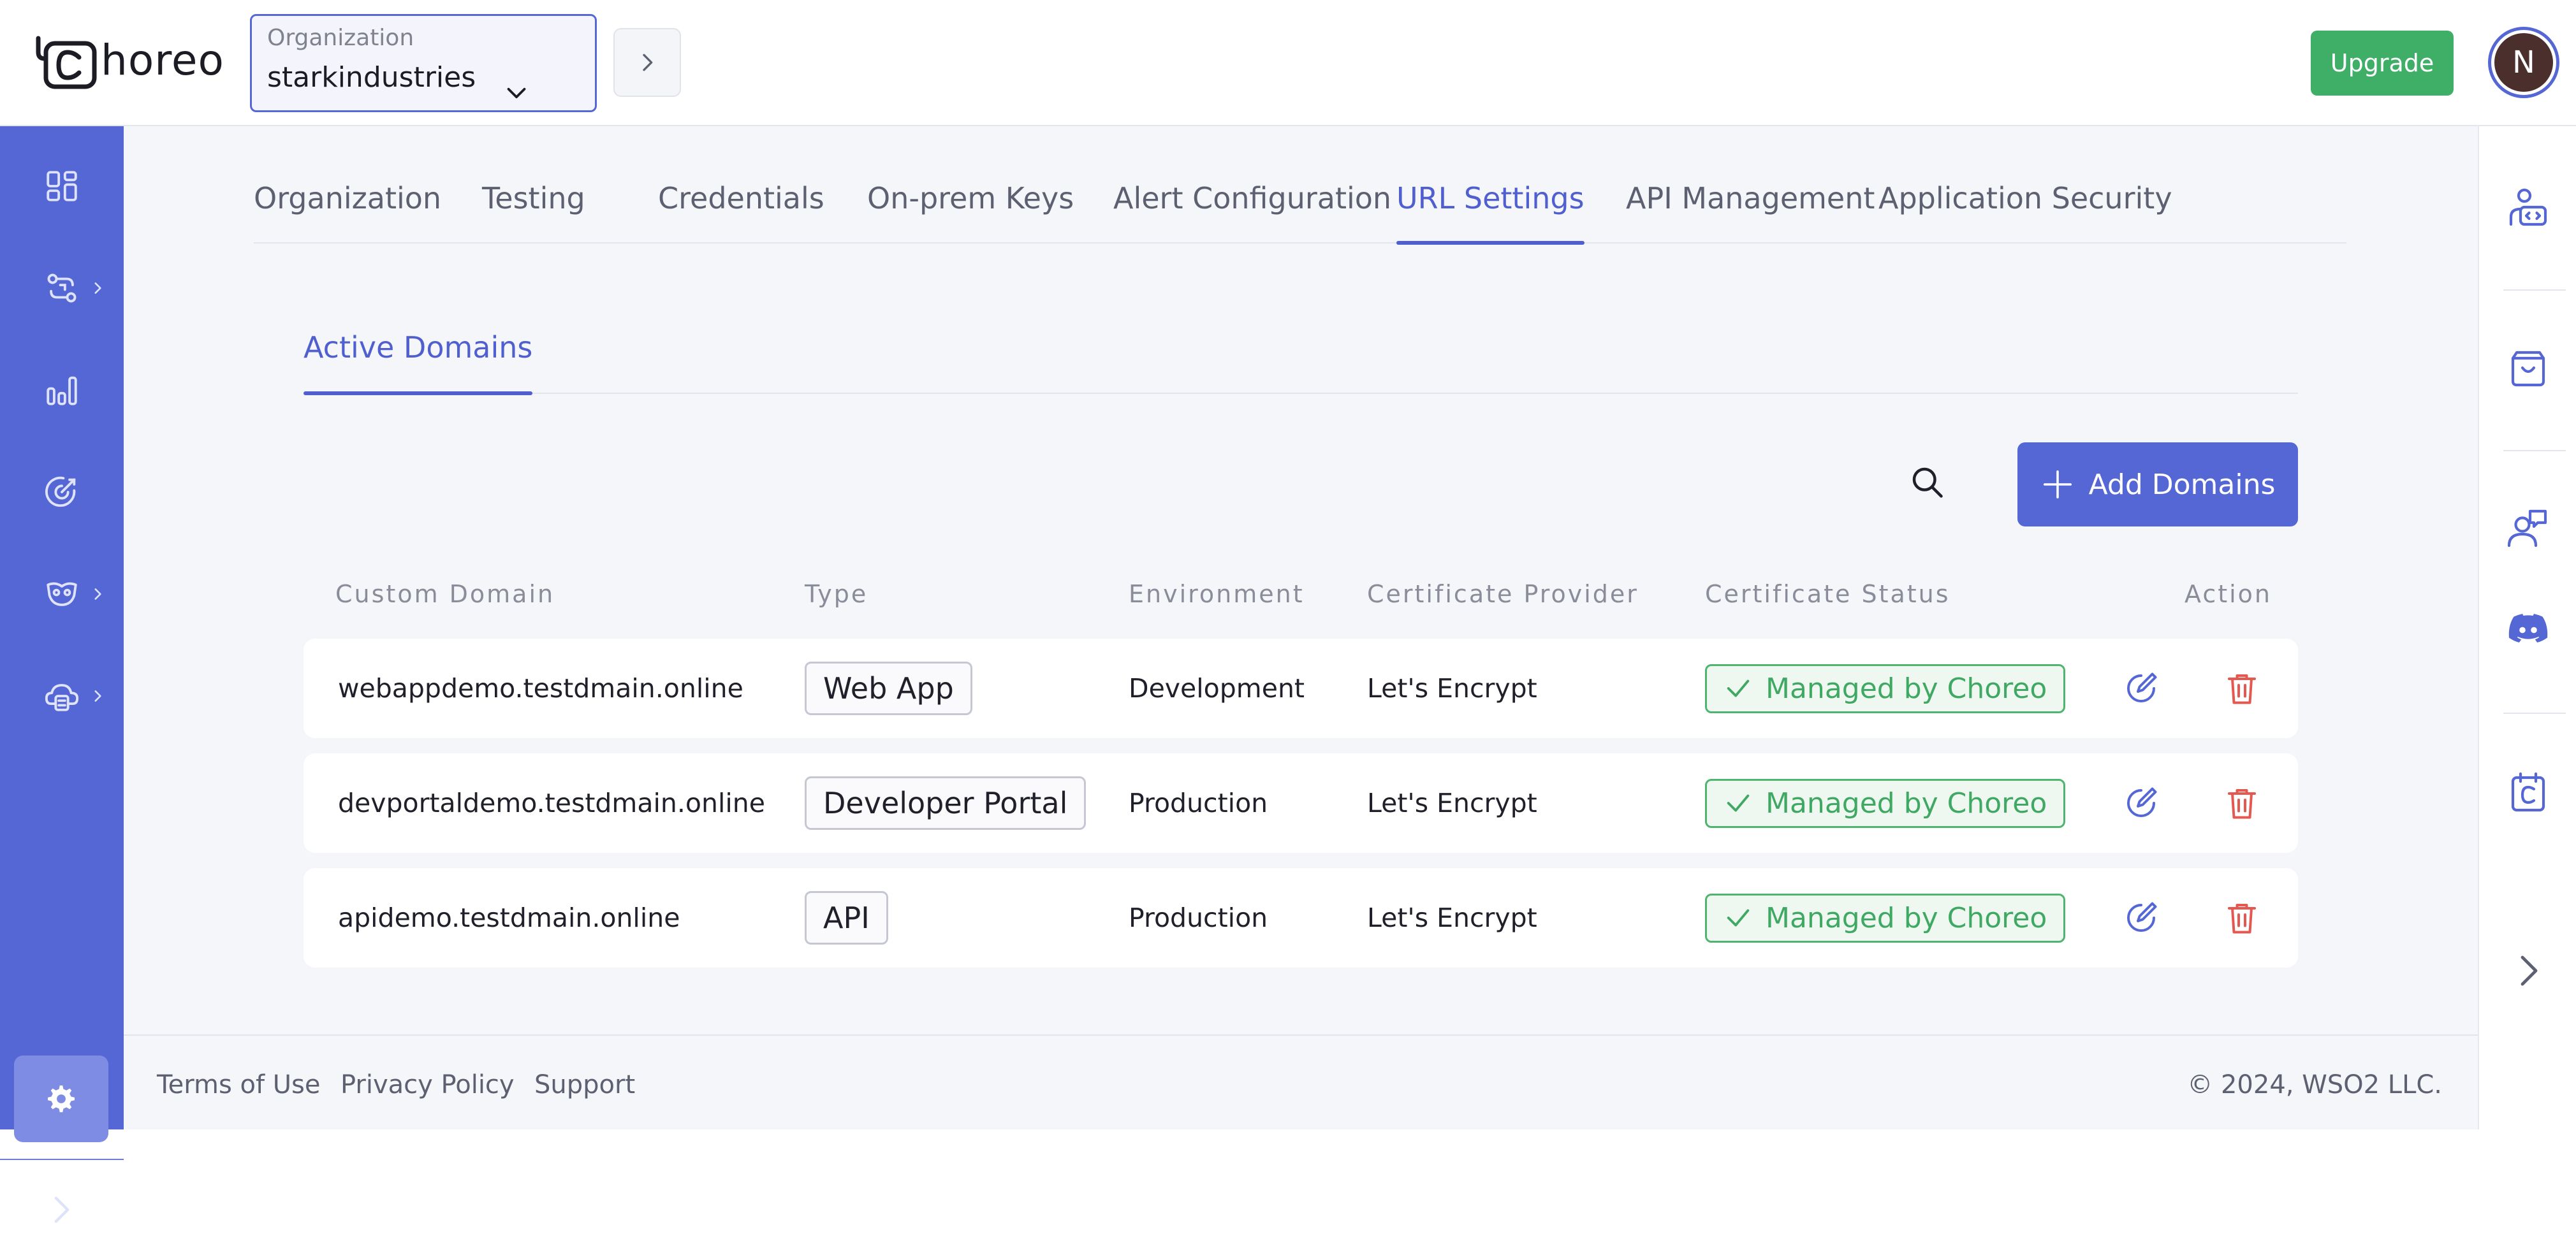 This screenshot has width=2576, height=1248. Describe the element at coordinates (62, 1159) in the screenshot. I see `sidebar-divider` at that location.